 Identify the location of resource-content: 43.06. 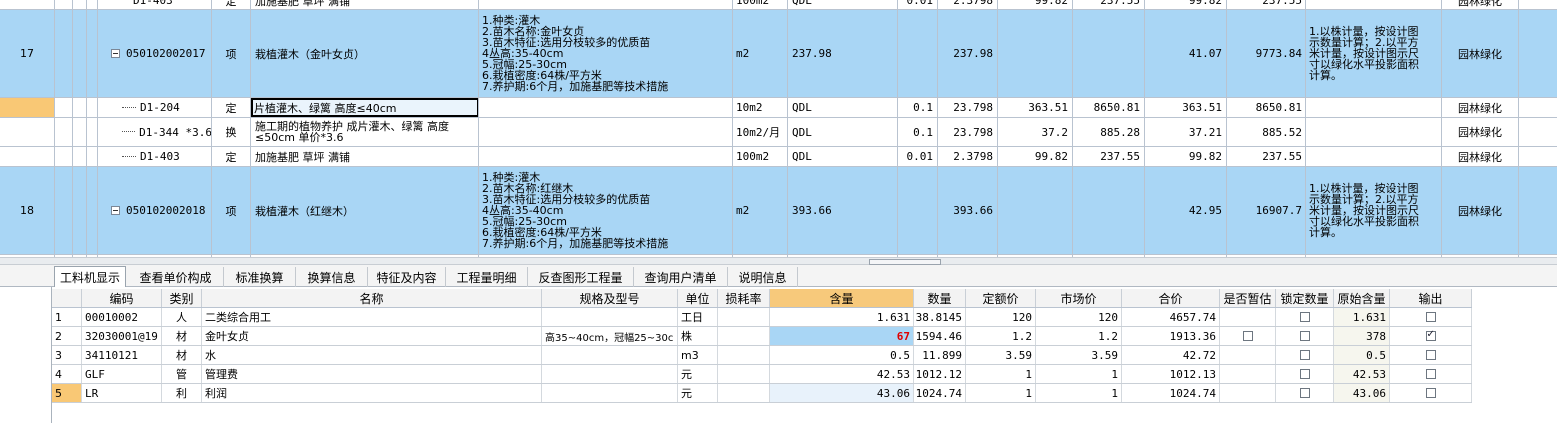
(842, 393).